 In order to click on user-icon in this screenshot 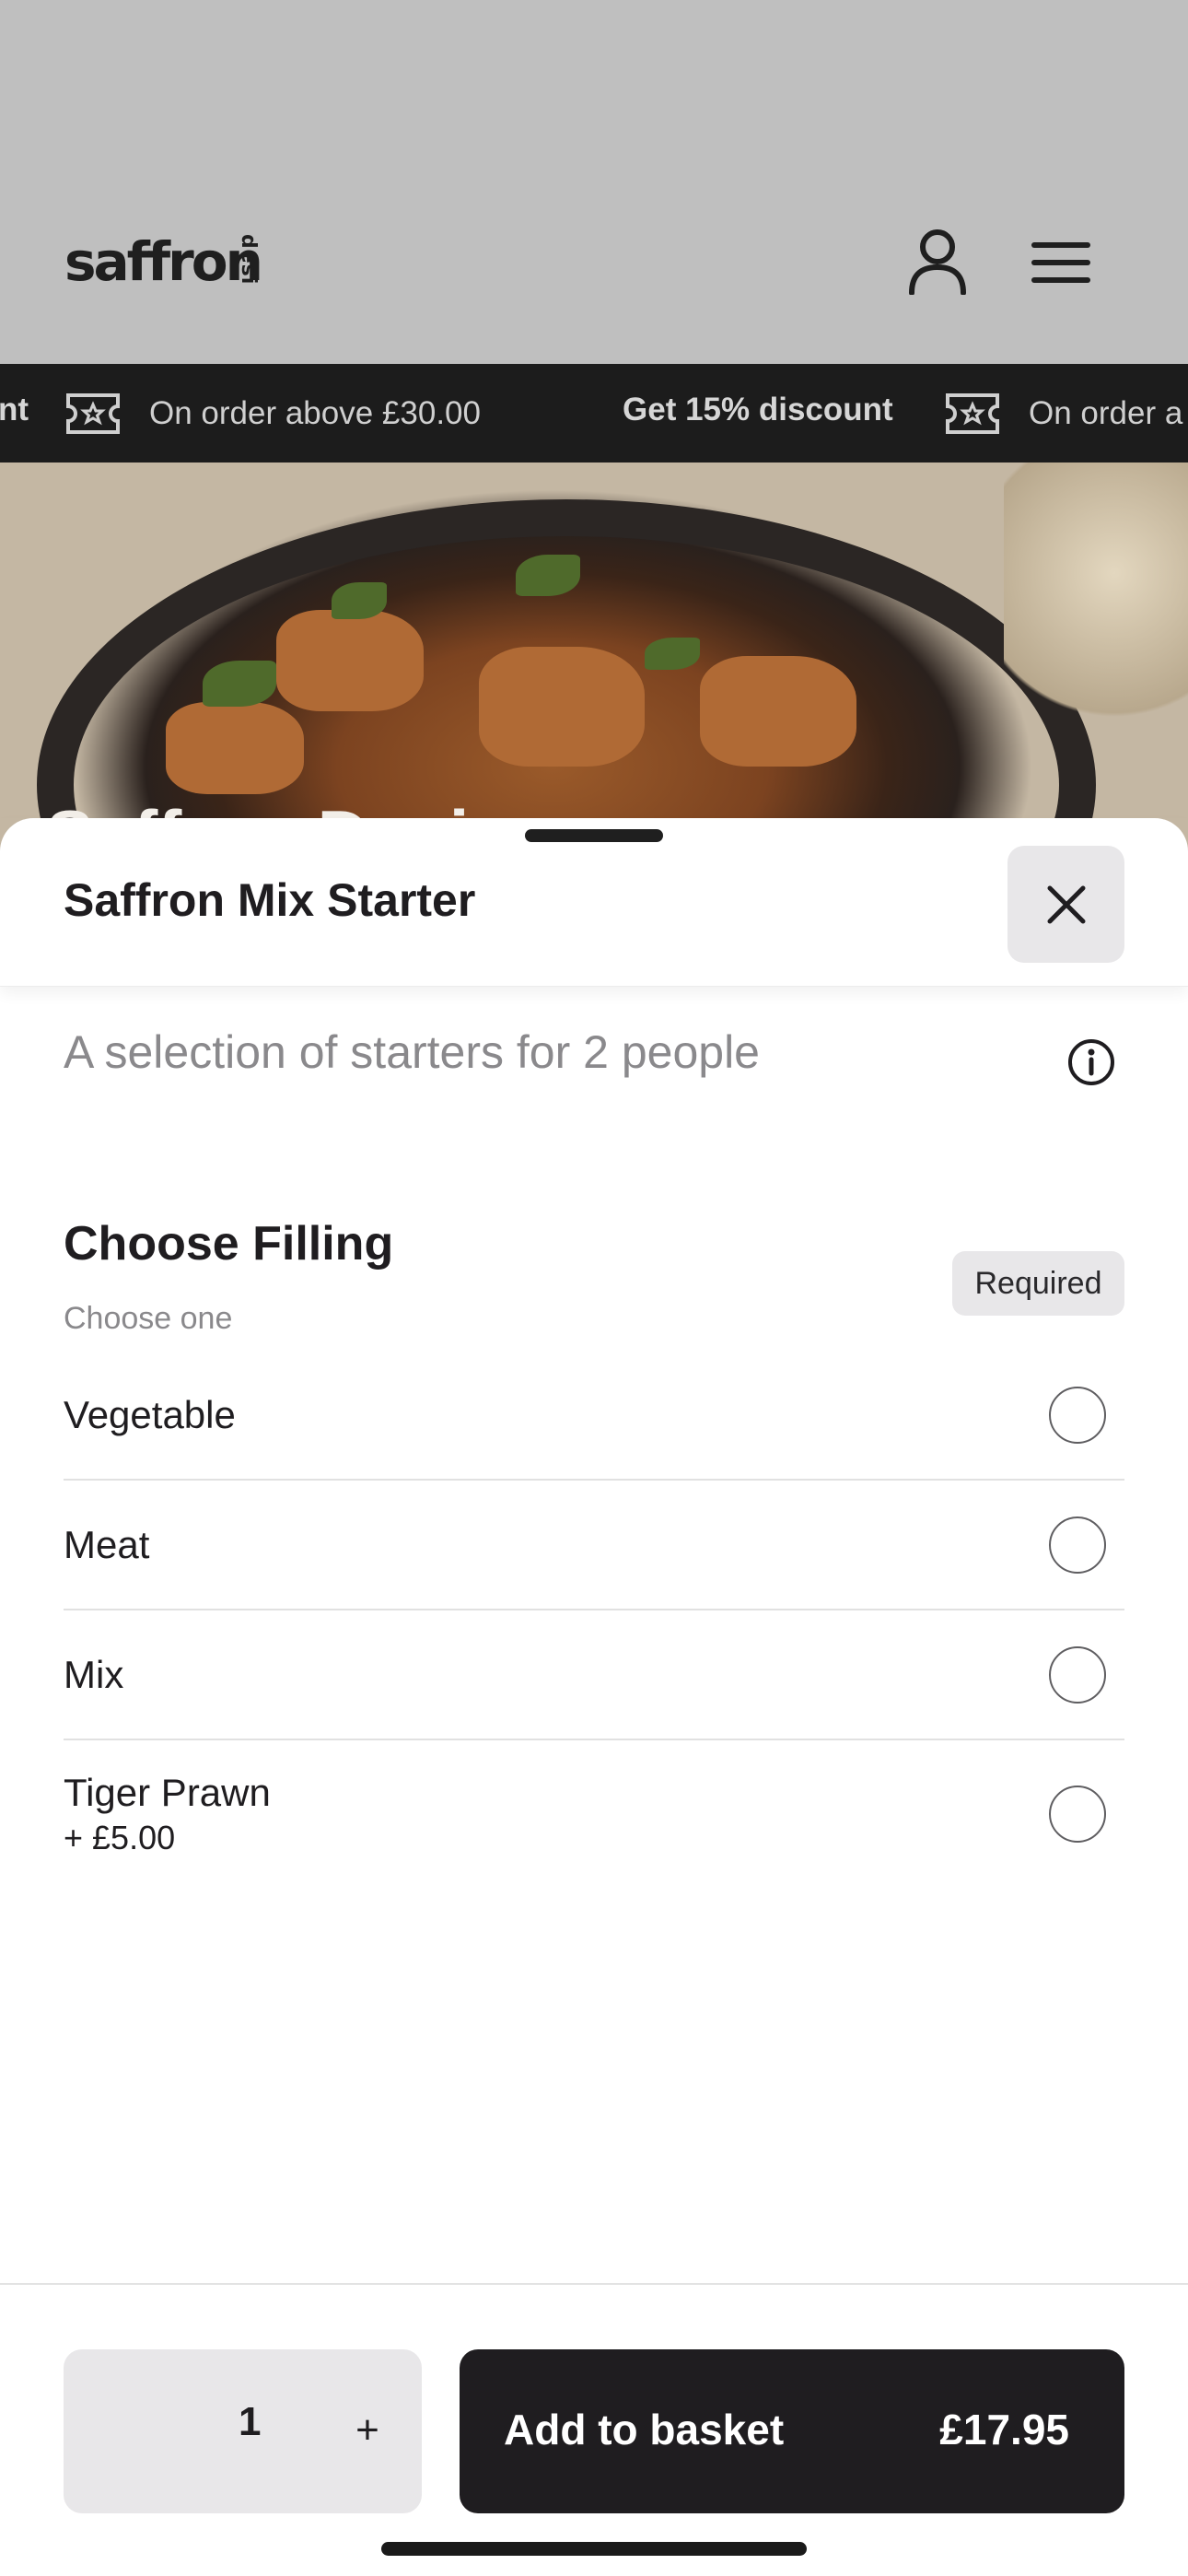, I will do `click(937, 261)`.